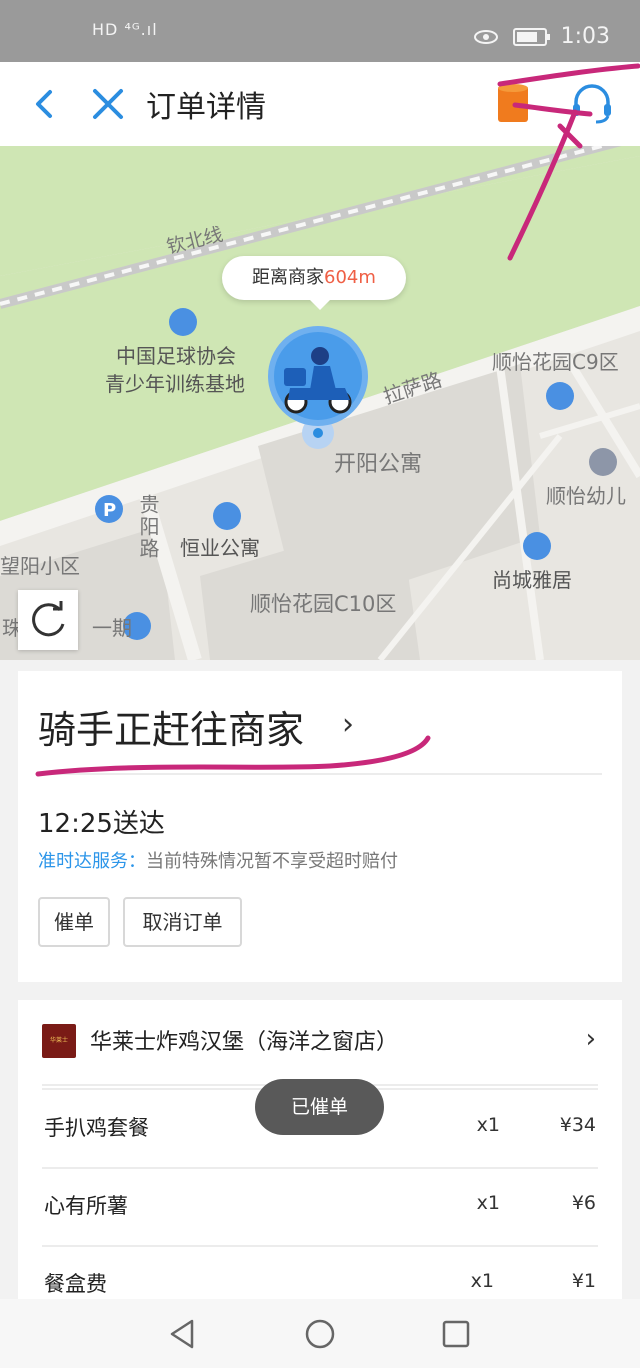 The image size is (640, 1368). I want to click on refresh-button, so click(48, 620).